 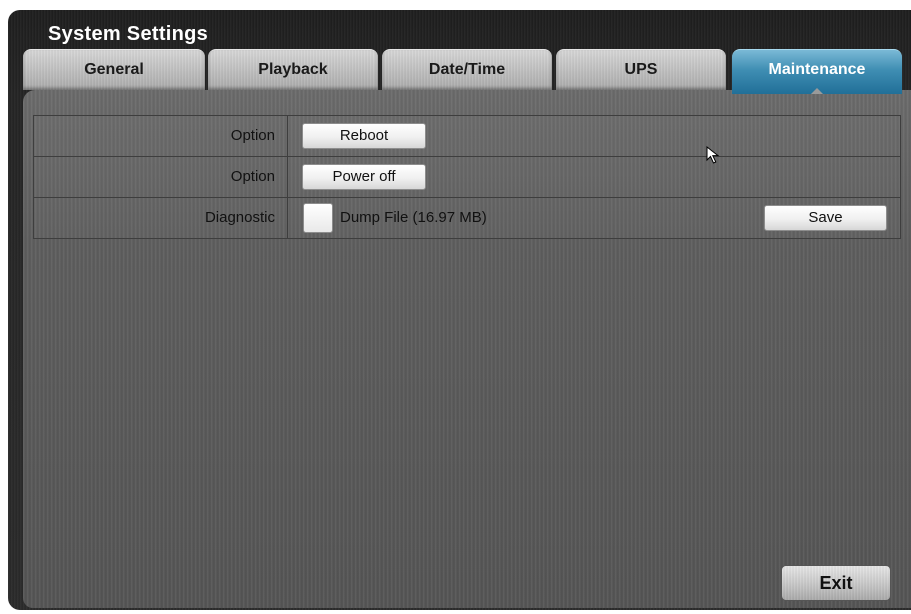 What do you see at coordinates (713, 155) in the screenshot?
I see `mouse-pointer-icon` at bounding box center [713, 155].